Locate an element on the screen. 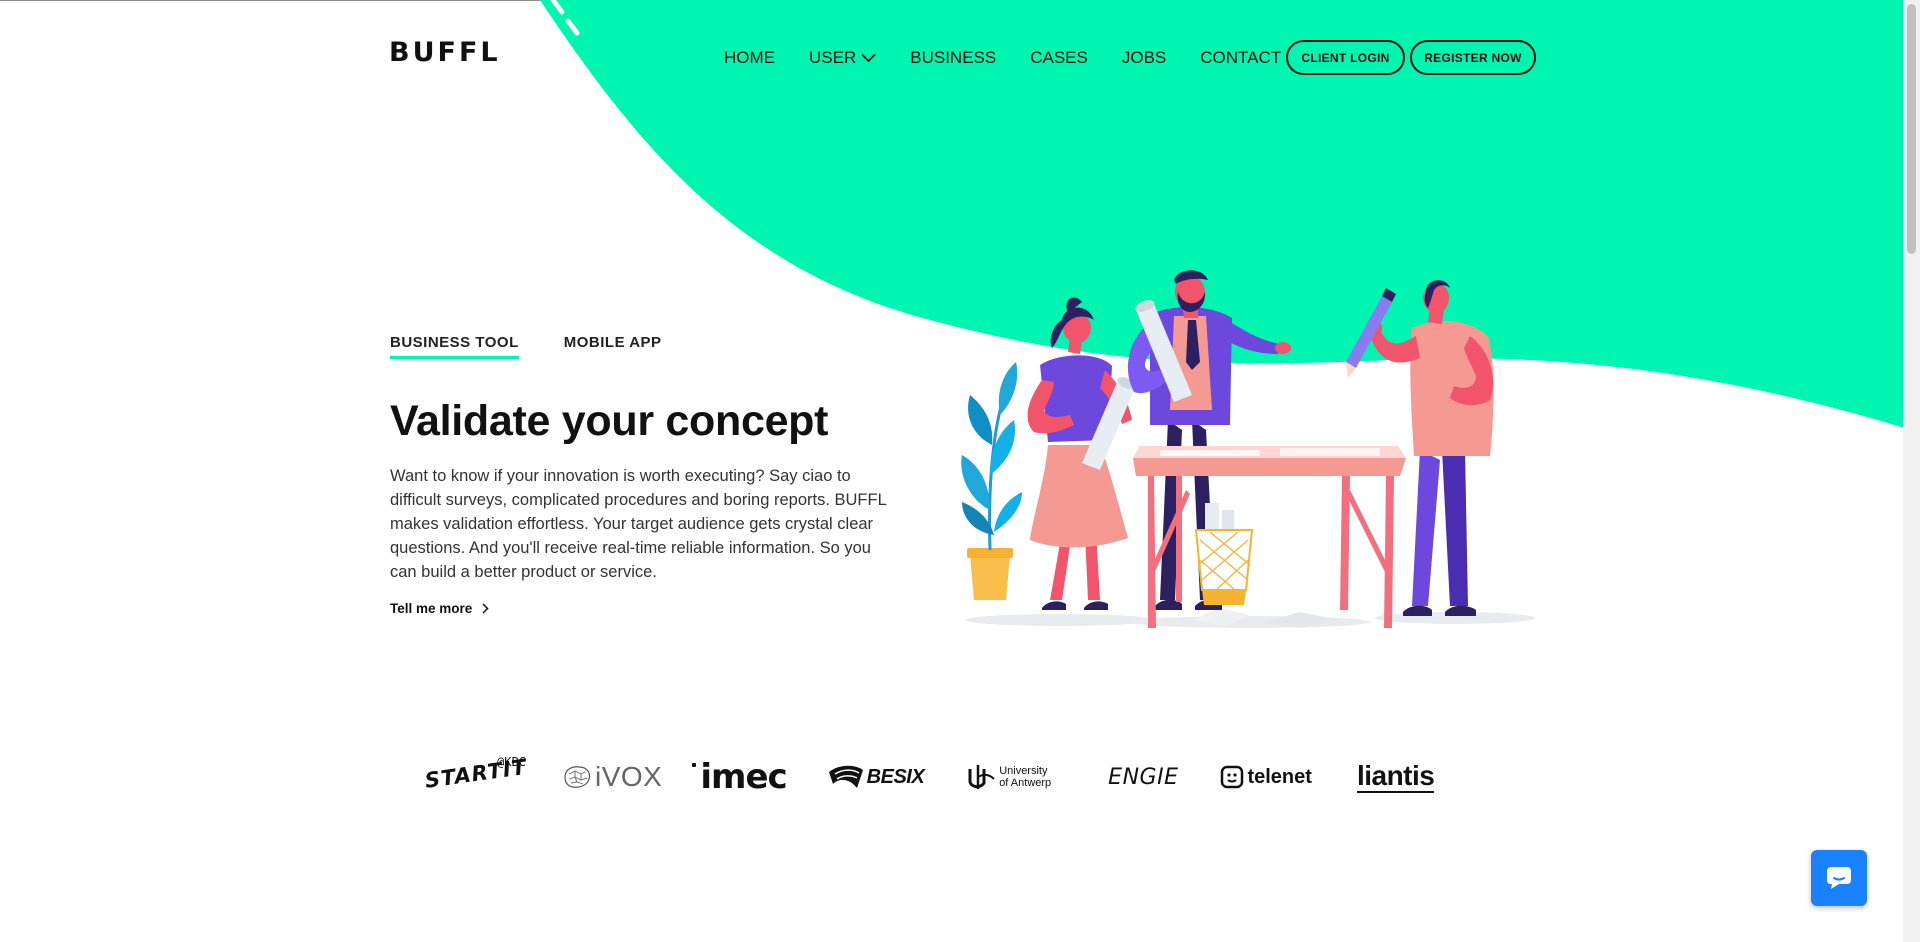 This screenshot has width=1920, height=942. uantwerp-line1: University is located at coordinates (1023, 771).